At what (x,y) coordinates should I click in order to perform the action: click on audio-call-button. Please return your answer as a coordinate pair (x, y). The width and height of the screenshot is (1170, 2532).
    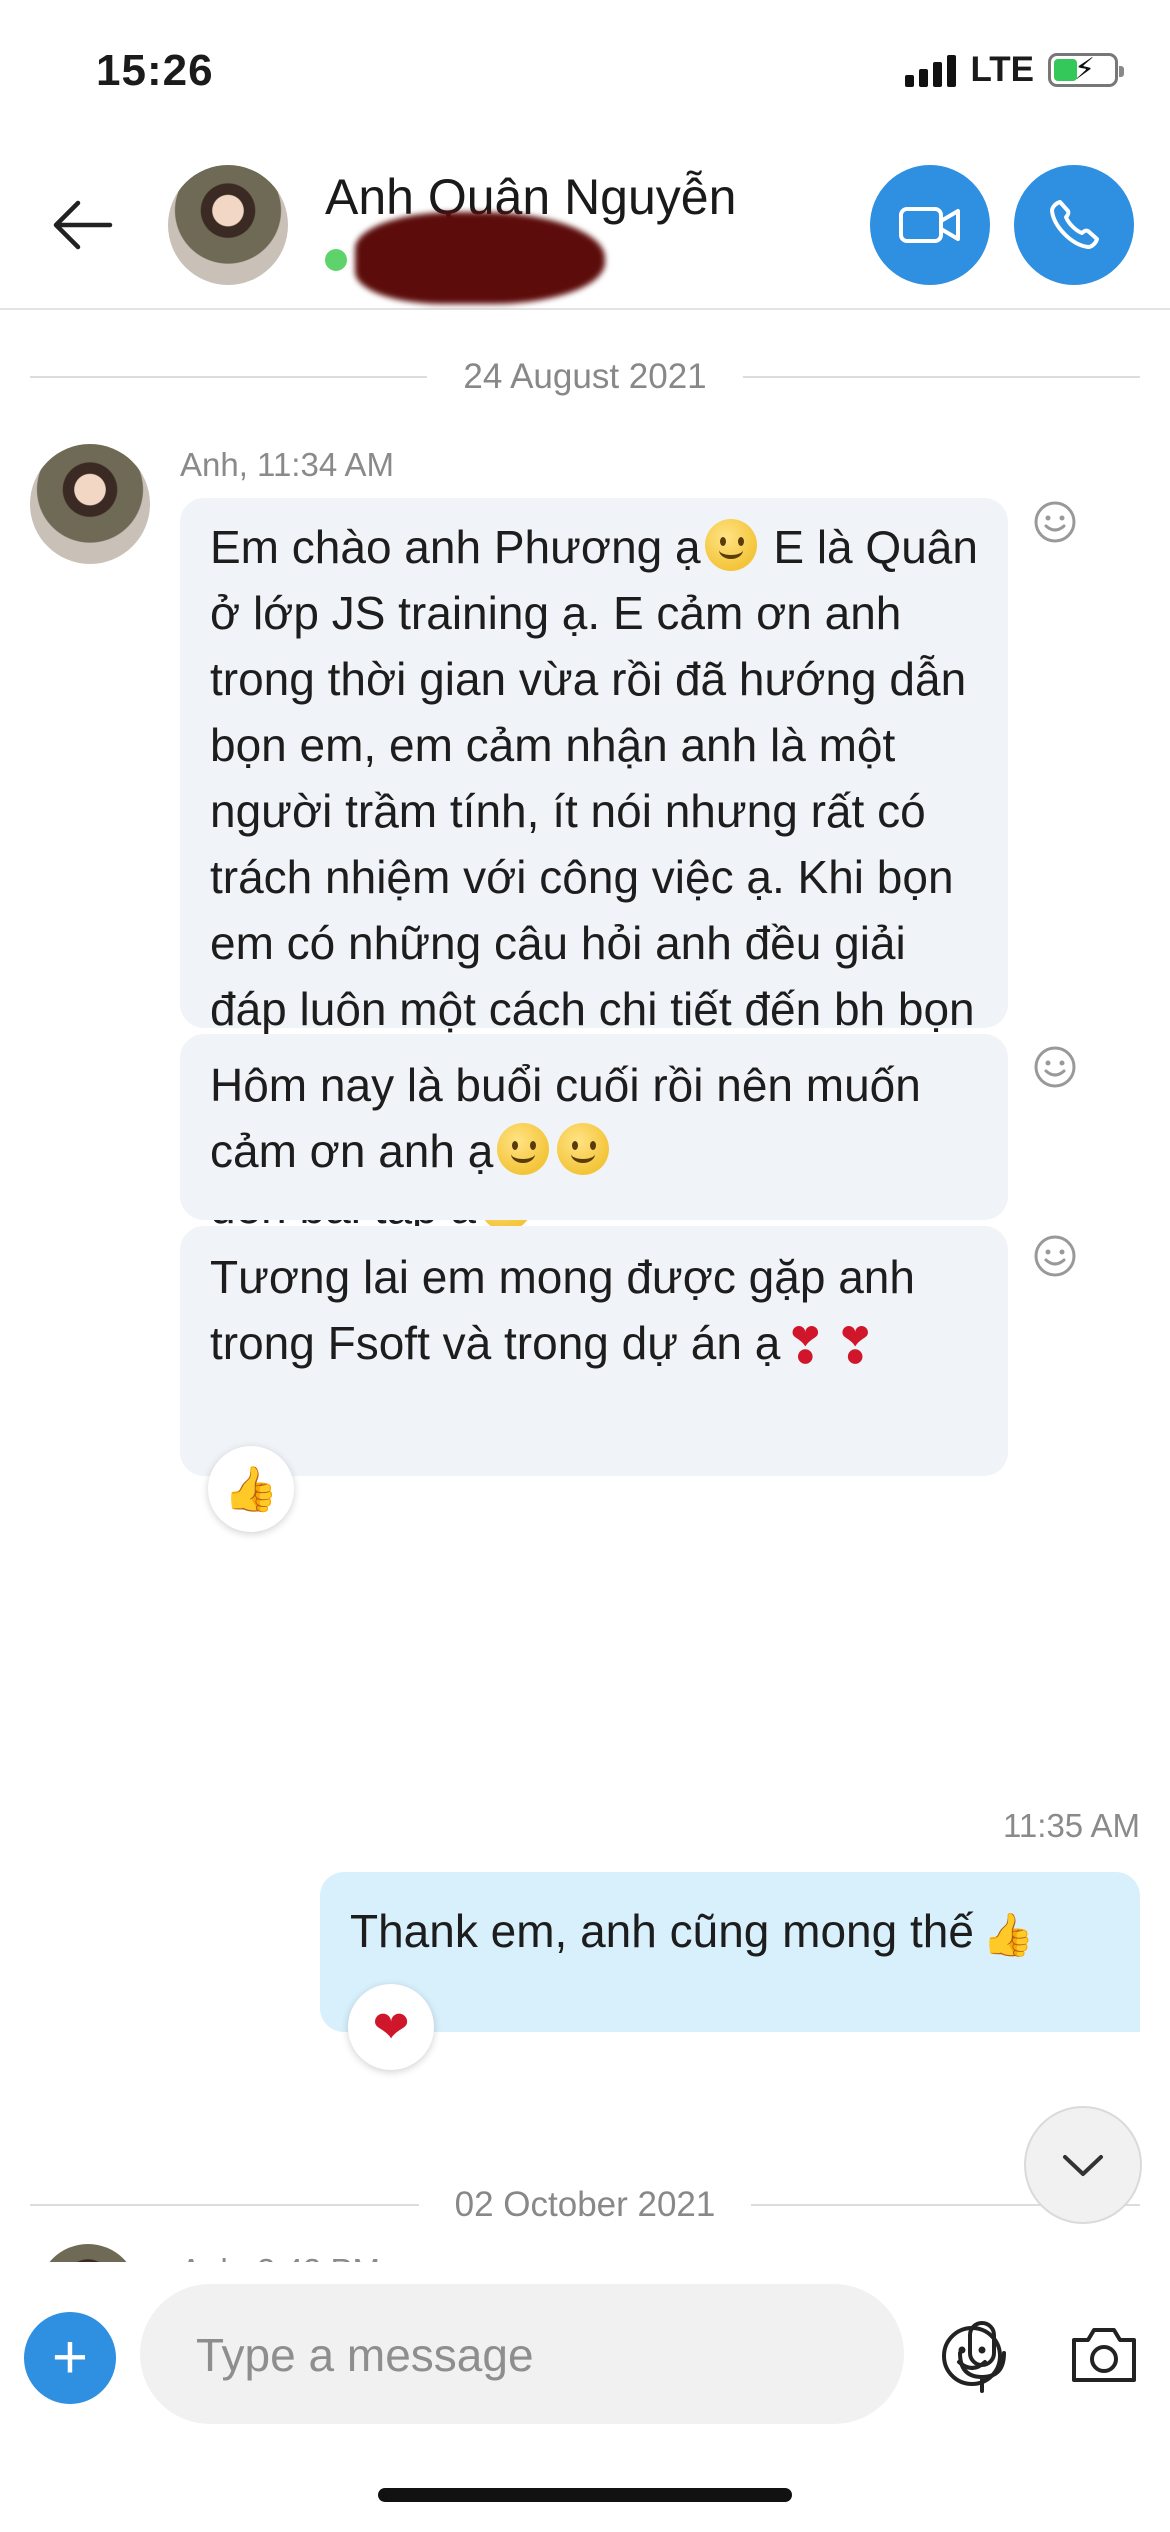
    Looking at the image, I should click on (1074, 225).